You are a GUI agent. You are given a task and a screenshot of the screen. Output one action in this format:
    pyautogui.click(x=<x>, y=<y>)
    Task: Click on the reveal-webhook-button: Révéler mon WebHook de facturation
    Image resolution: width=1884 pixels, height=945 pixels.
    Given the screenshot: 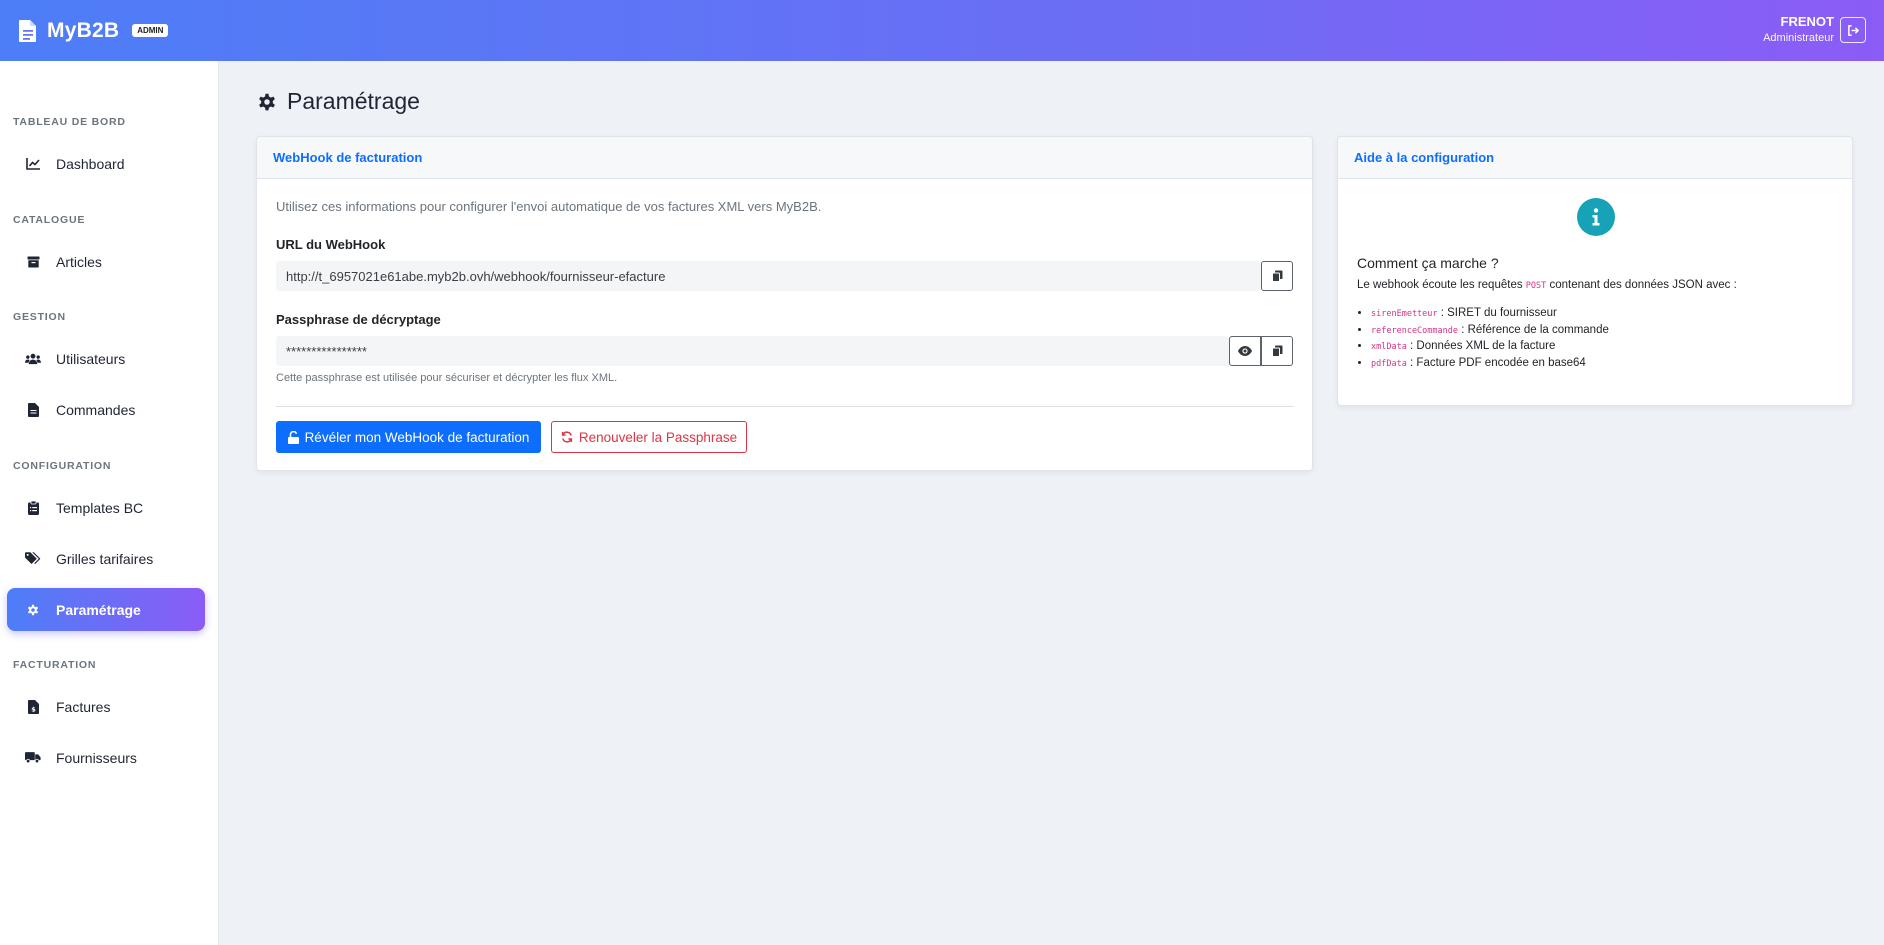 What is the action you would take?
    pyautogui.click(x=408, y=437)
    